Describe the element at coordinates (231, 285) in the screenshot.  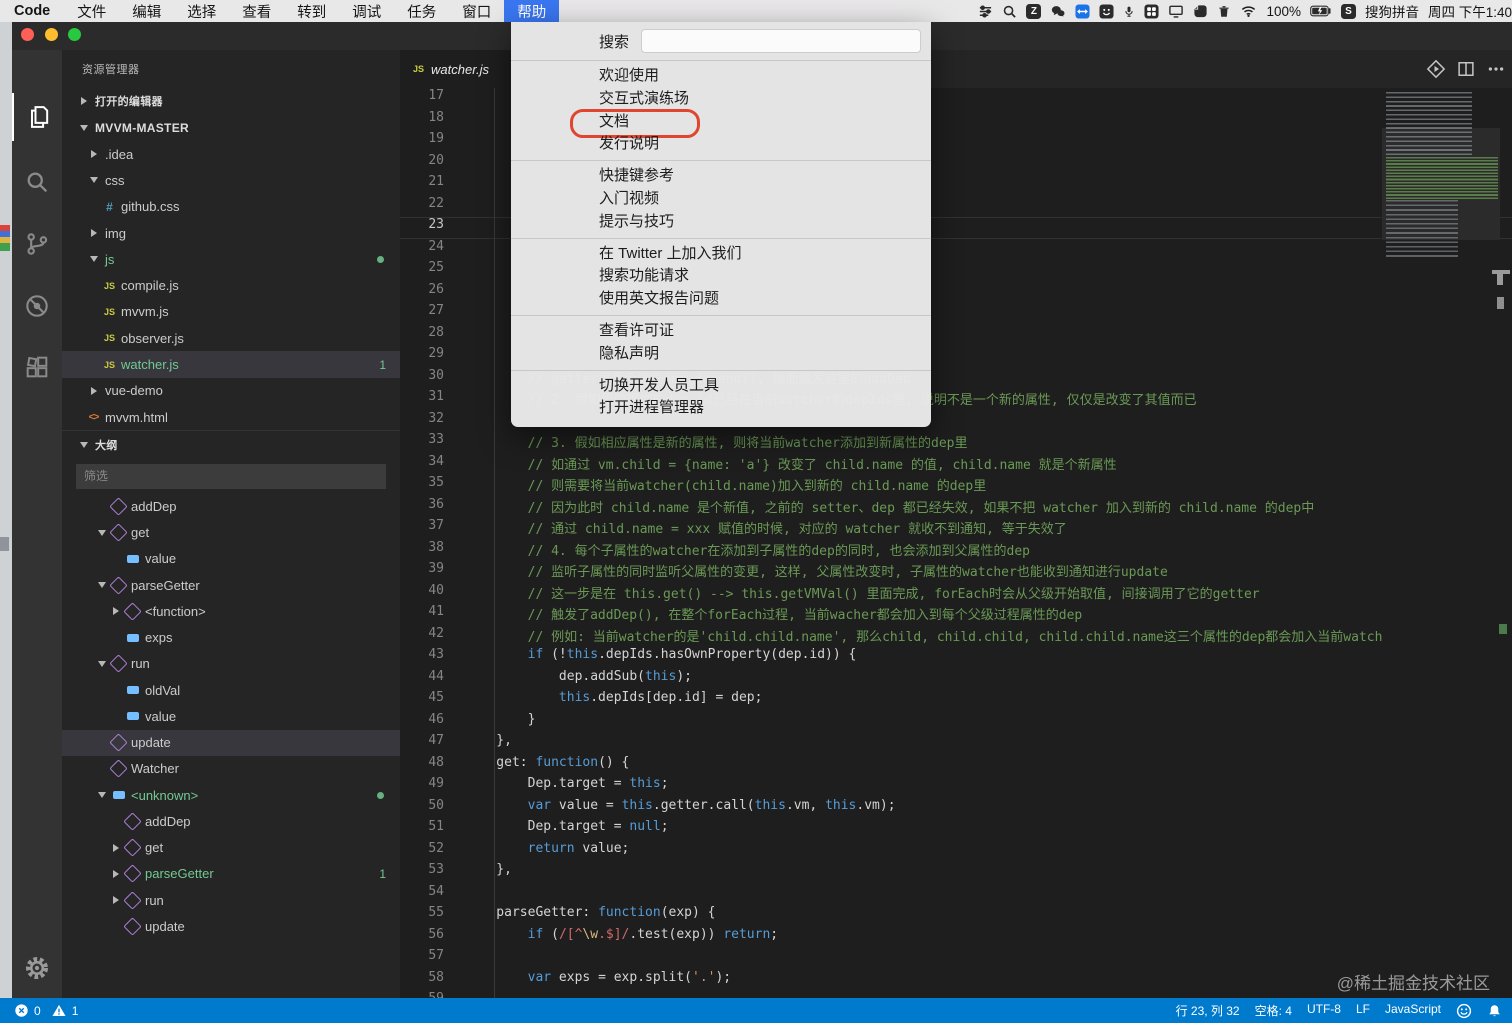
I see `explorer-item-compilejs: JS compile.js` at that location.